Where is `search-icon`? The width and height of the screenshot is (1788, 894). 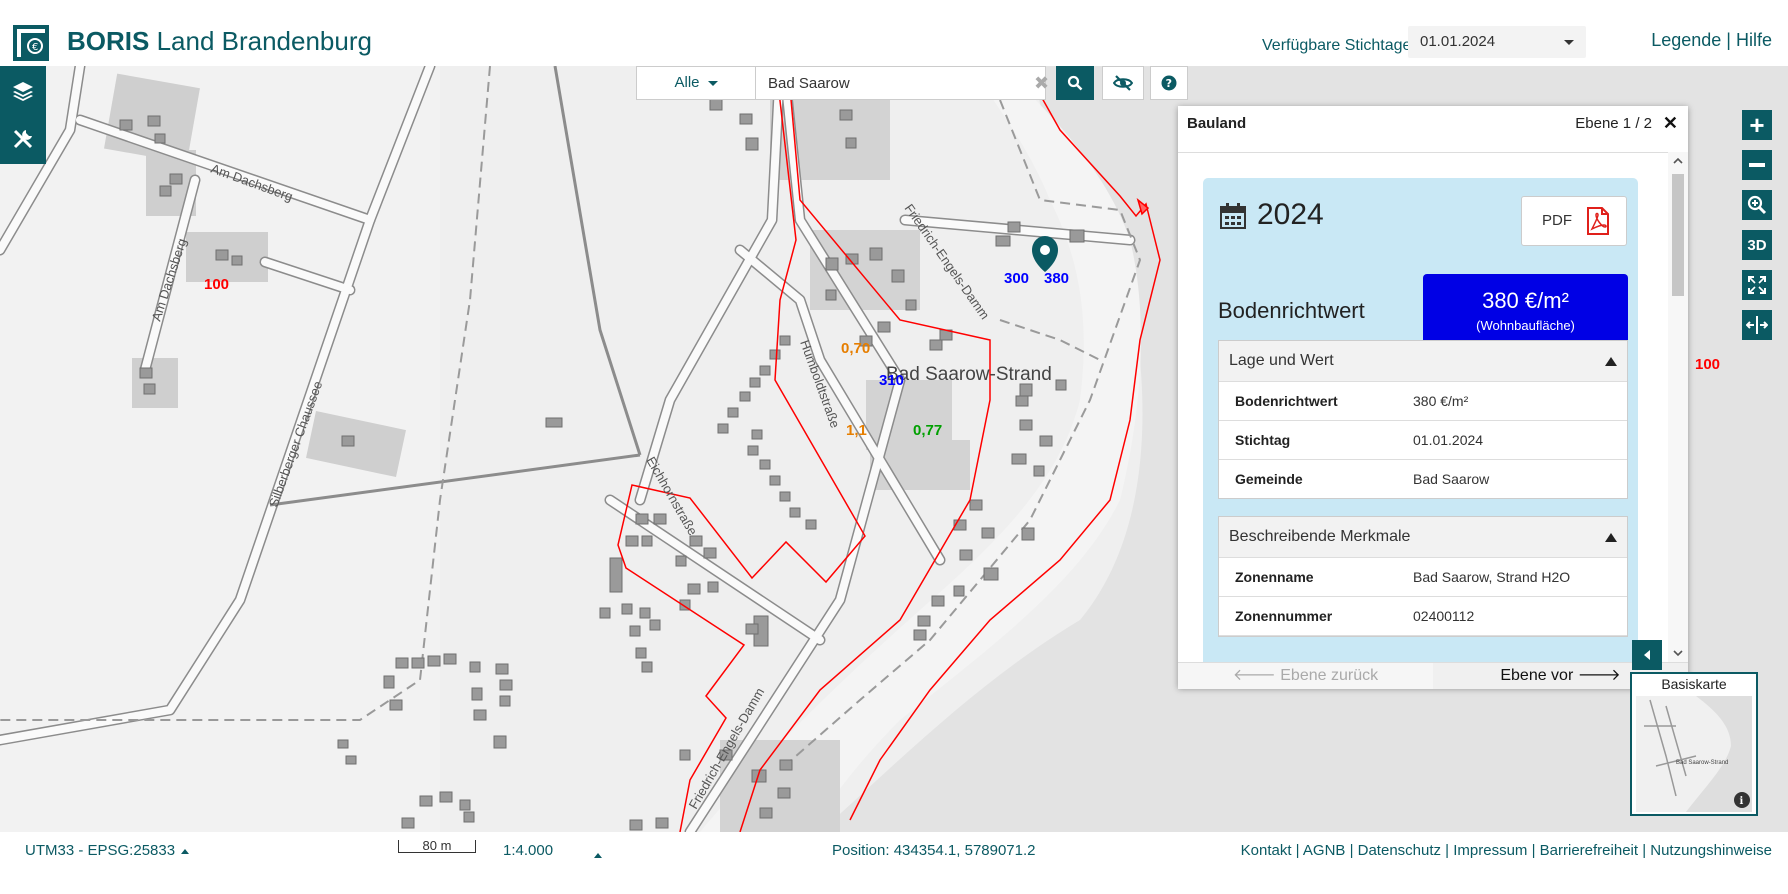 search-icon is located at coordinates (1075, 83).